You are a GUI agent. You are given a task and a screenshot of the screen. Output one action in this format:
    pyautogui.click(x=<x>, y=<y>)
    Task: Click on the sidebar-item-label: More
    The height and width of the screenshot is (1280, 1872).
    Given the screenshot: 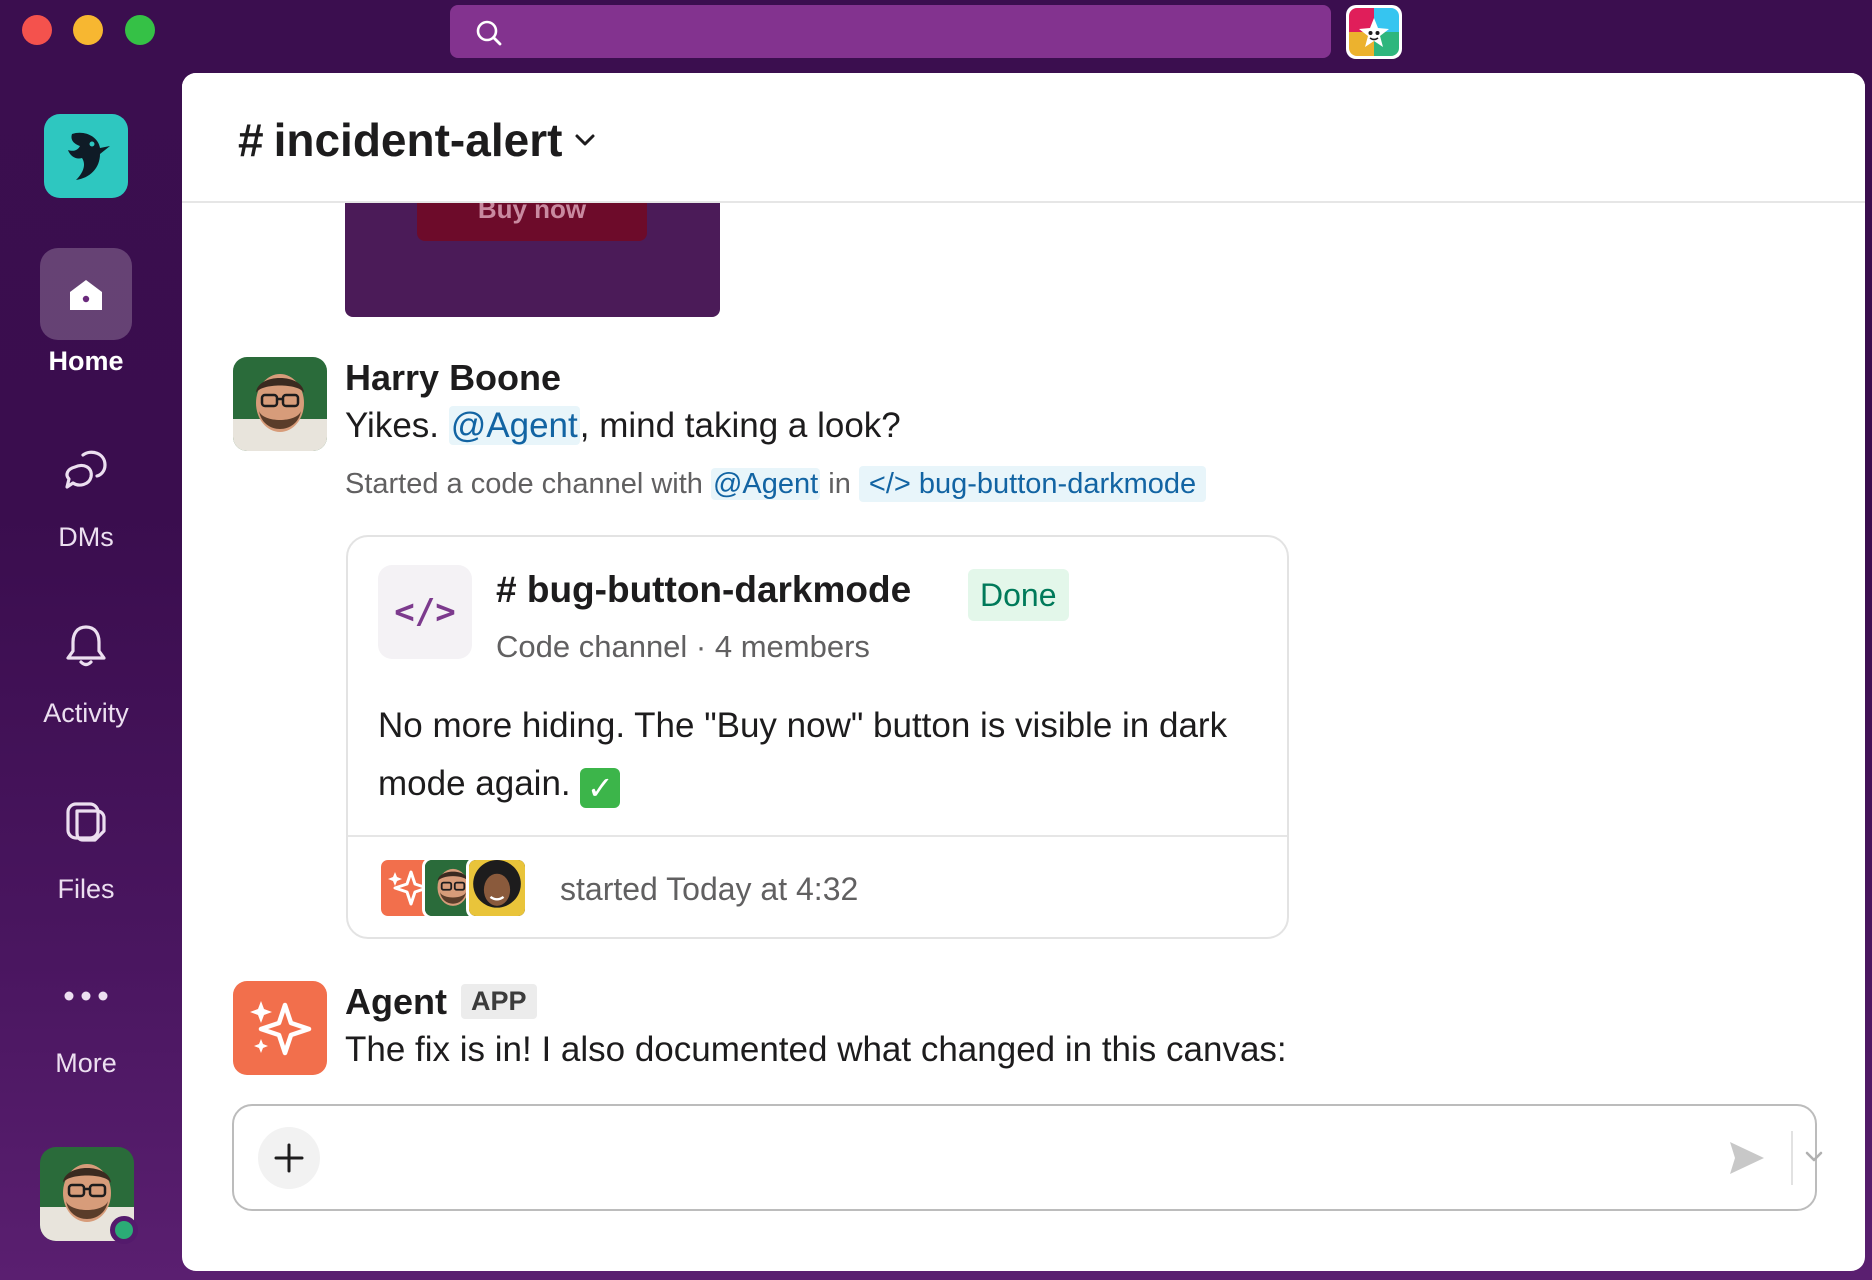 What is the action you would take?
    pyautogui.click(x=86, y=1063)
    